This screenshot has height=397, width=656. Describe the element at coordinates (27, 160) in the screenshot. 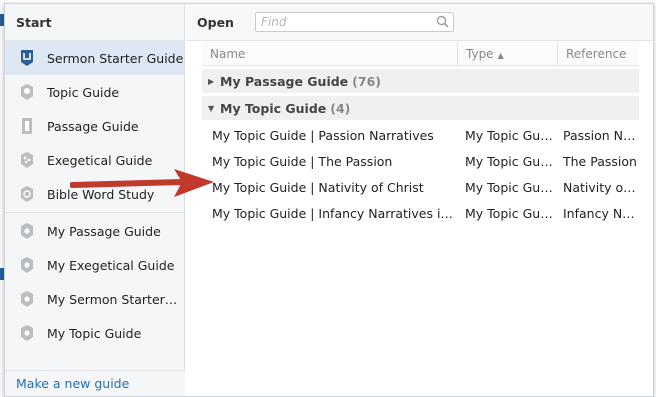

I see `exegetical-guide-icon` at that location.